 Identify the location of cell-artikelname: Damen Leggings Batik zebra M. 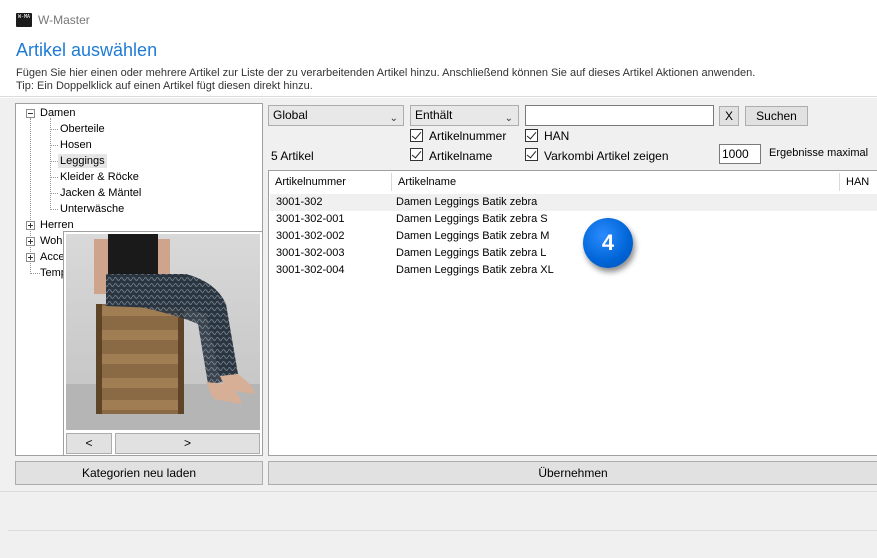
(473, 236).